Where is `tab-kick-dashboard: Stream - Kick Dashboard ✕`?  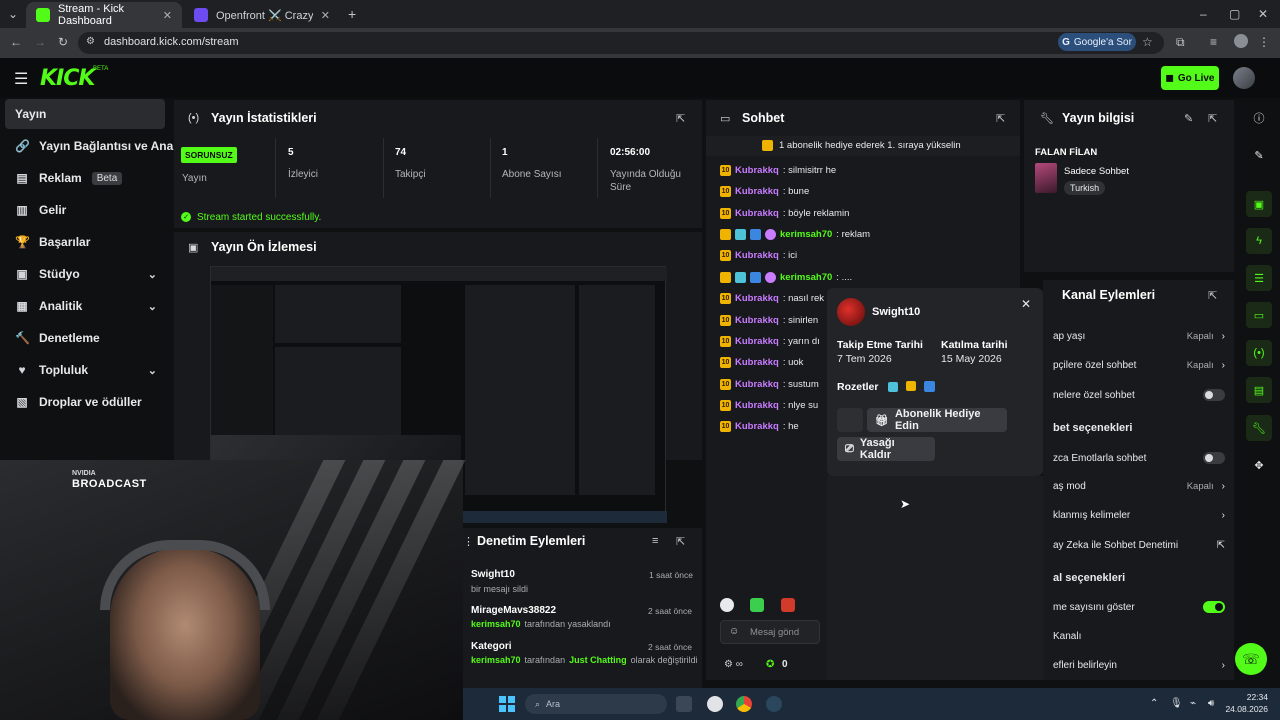 tab-kick-dashboard: Stream - Kick Dashboard ✕ is located at coordinates (104, 15).